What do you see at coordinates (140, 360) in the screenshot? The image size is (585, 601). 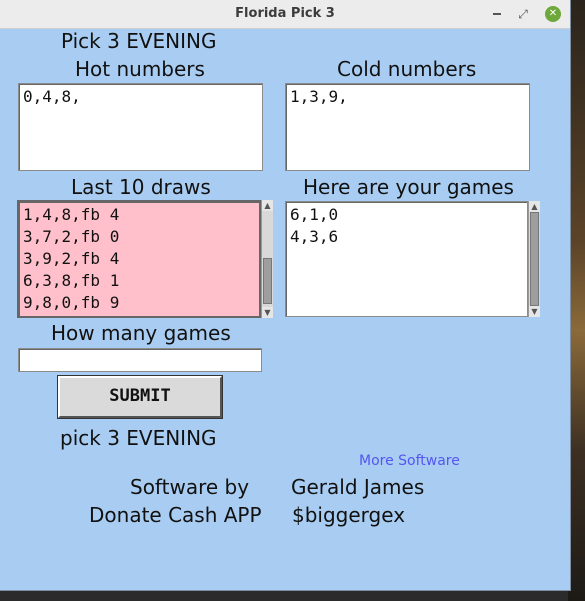 I see `how-many-games-input` at bounding box center [140, 360].